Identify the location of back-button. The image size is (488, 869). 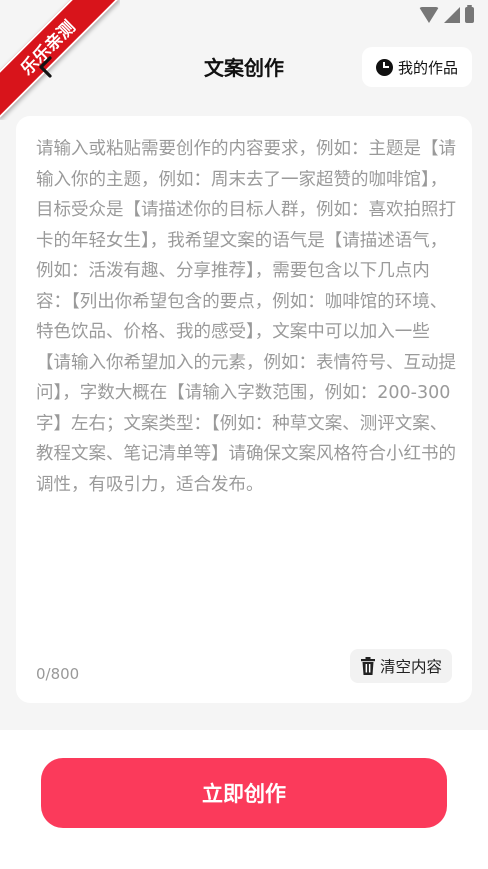
(45, 67).